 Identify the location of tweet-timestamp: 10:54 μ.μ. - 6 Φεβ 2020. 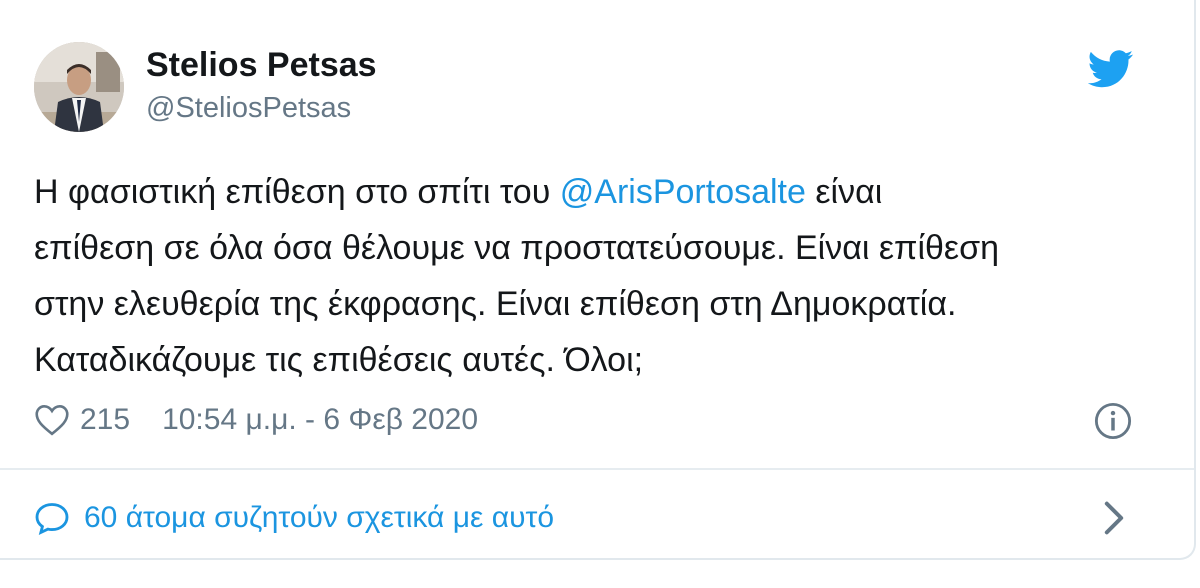
(320, 420).